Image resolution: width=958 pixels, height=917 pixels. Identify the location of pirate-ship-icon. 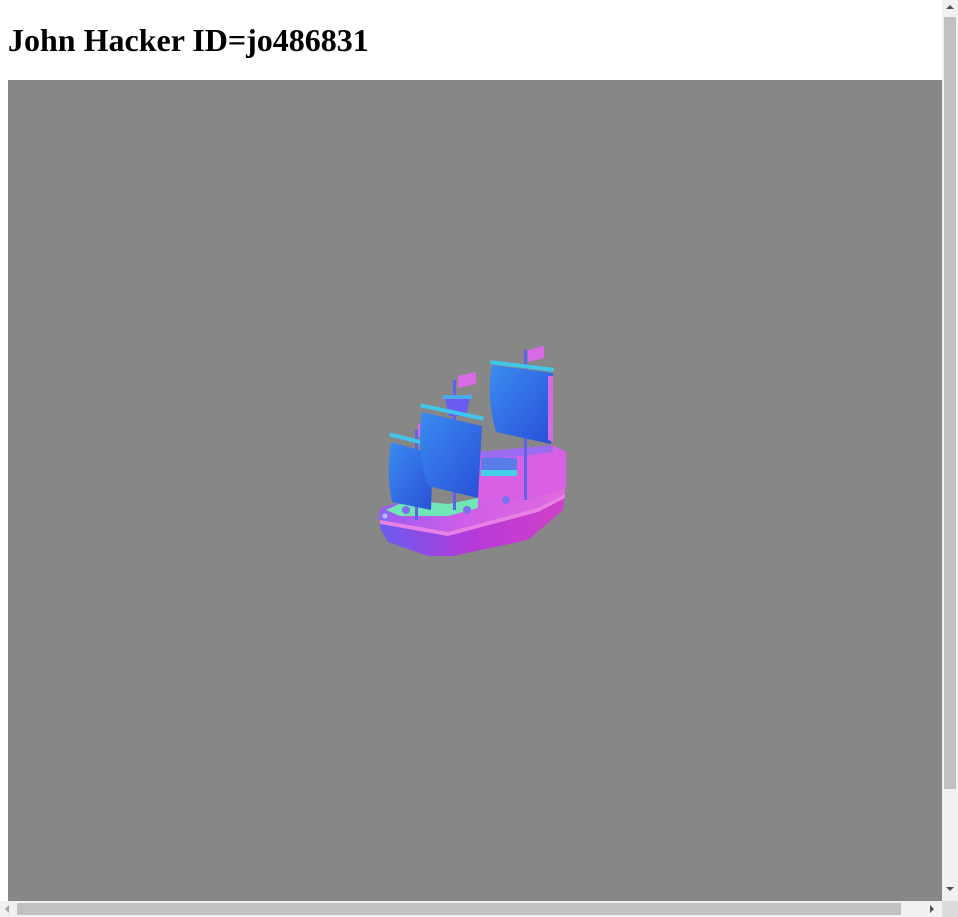
(472, 451).